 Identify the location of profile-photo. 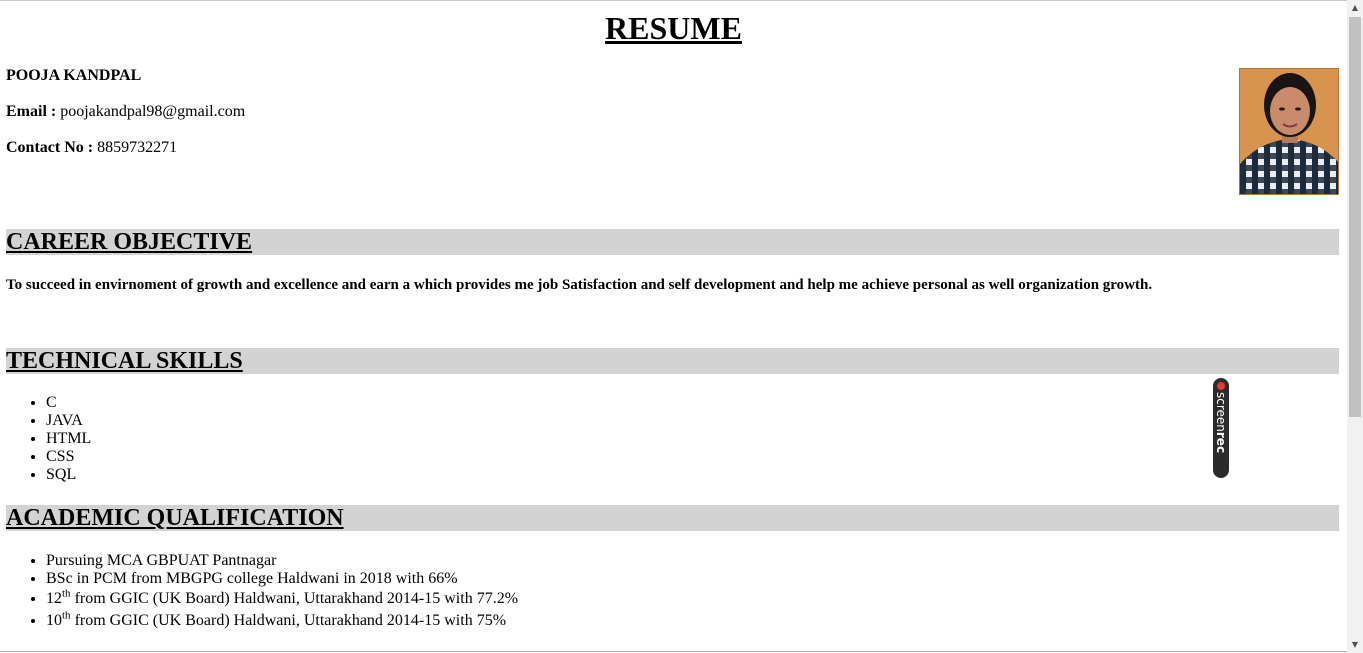
(1289, 131).